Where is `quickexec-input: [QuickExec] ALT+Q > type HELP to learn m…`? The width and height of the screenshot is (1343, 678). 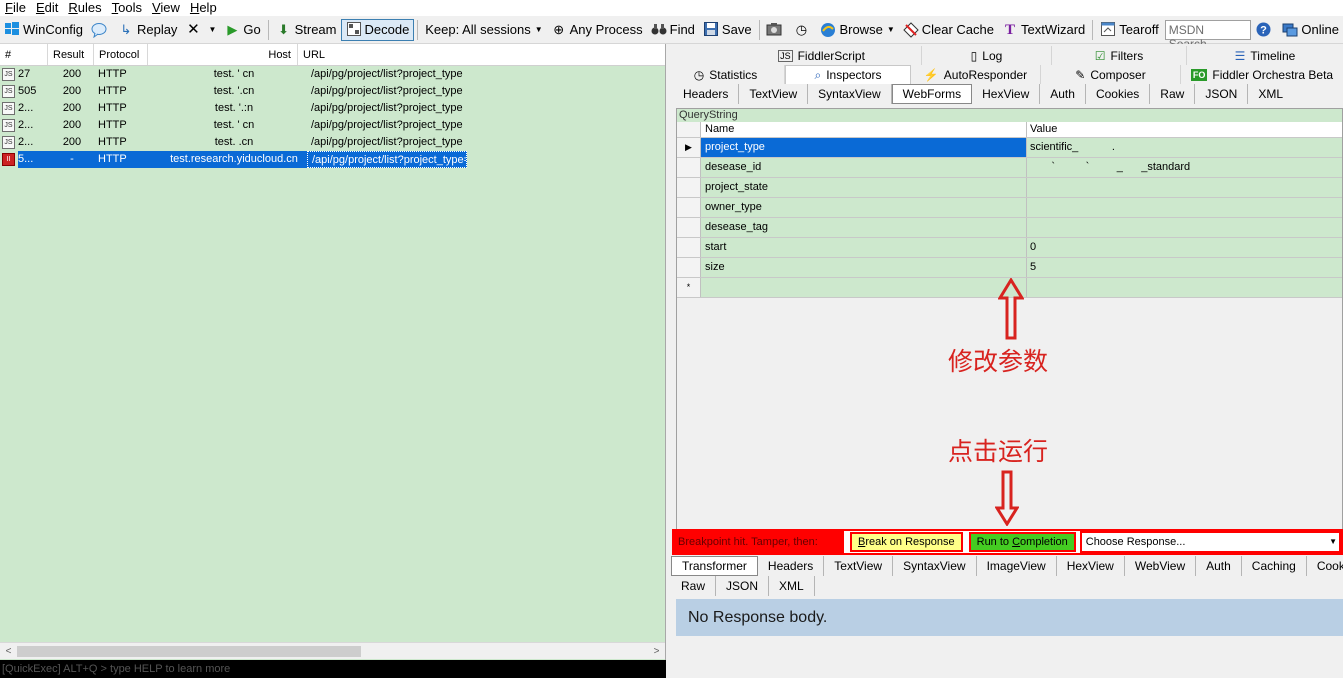 quickexec-input: [QuickExec] ALT+Q > type HELP to learn m… is located at coordinates (333, 669).